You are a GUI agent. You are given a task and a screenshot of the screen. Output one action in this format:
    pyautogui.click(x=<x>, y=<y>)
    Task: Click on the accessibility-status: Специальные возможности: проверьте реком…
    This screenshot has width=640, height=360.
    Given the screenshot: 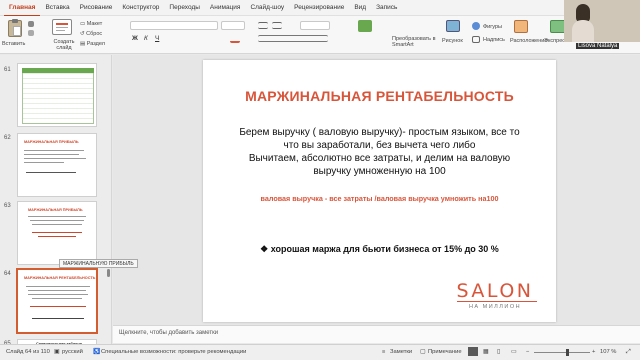 What is the action you would take?
    pyautogui.click(x=173, y=352)
    